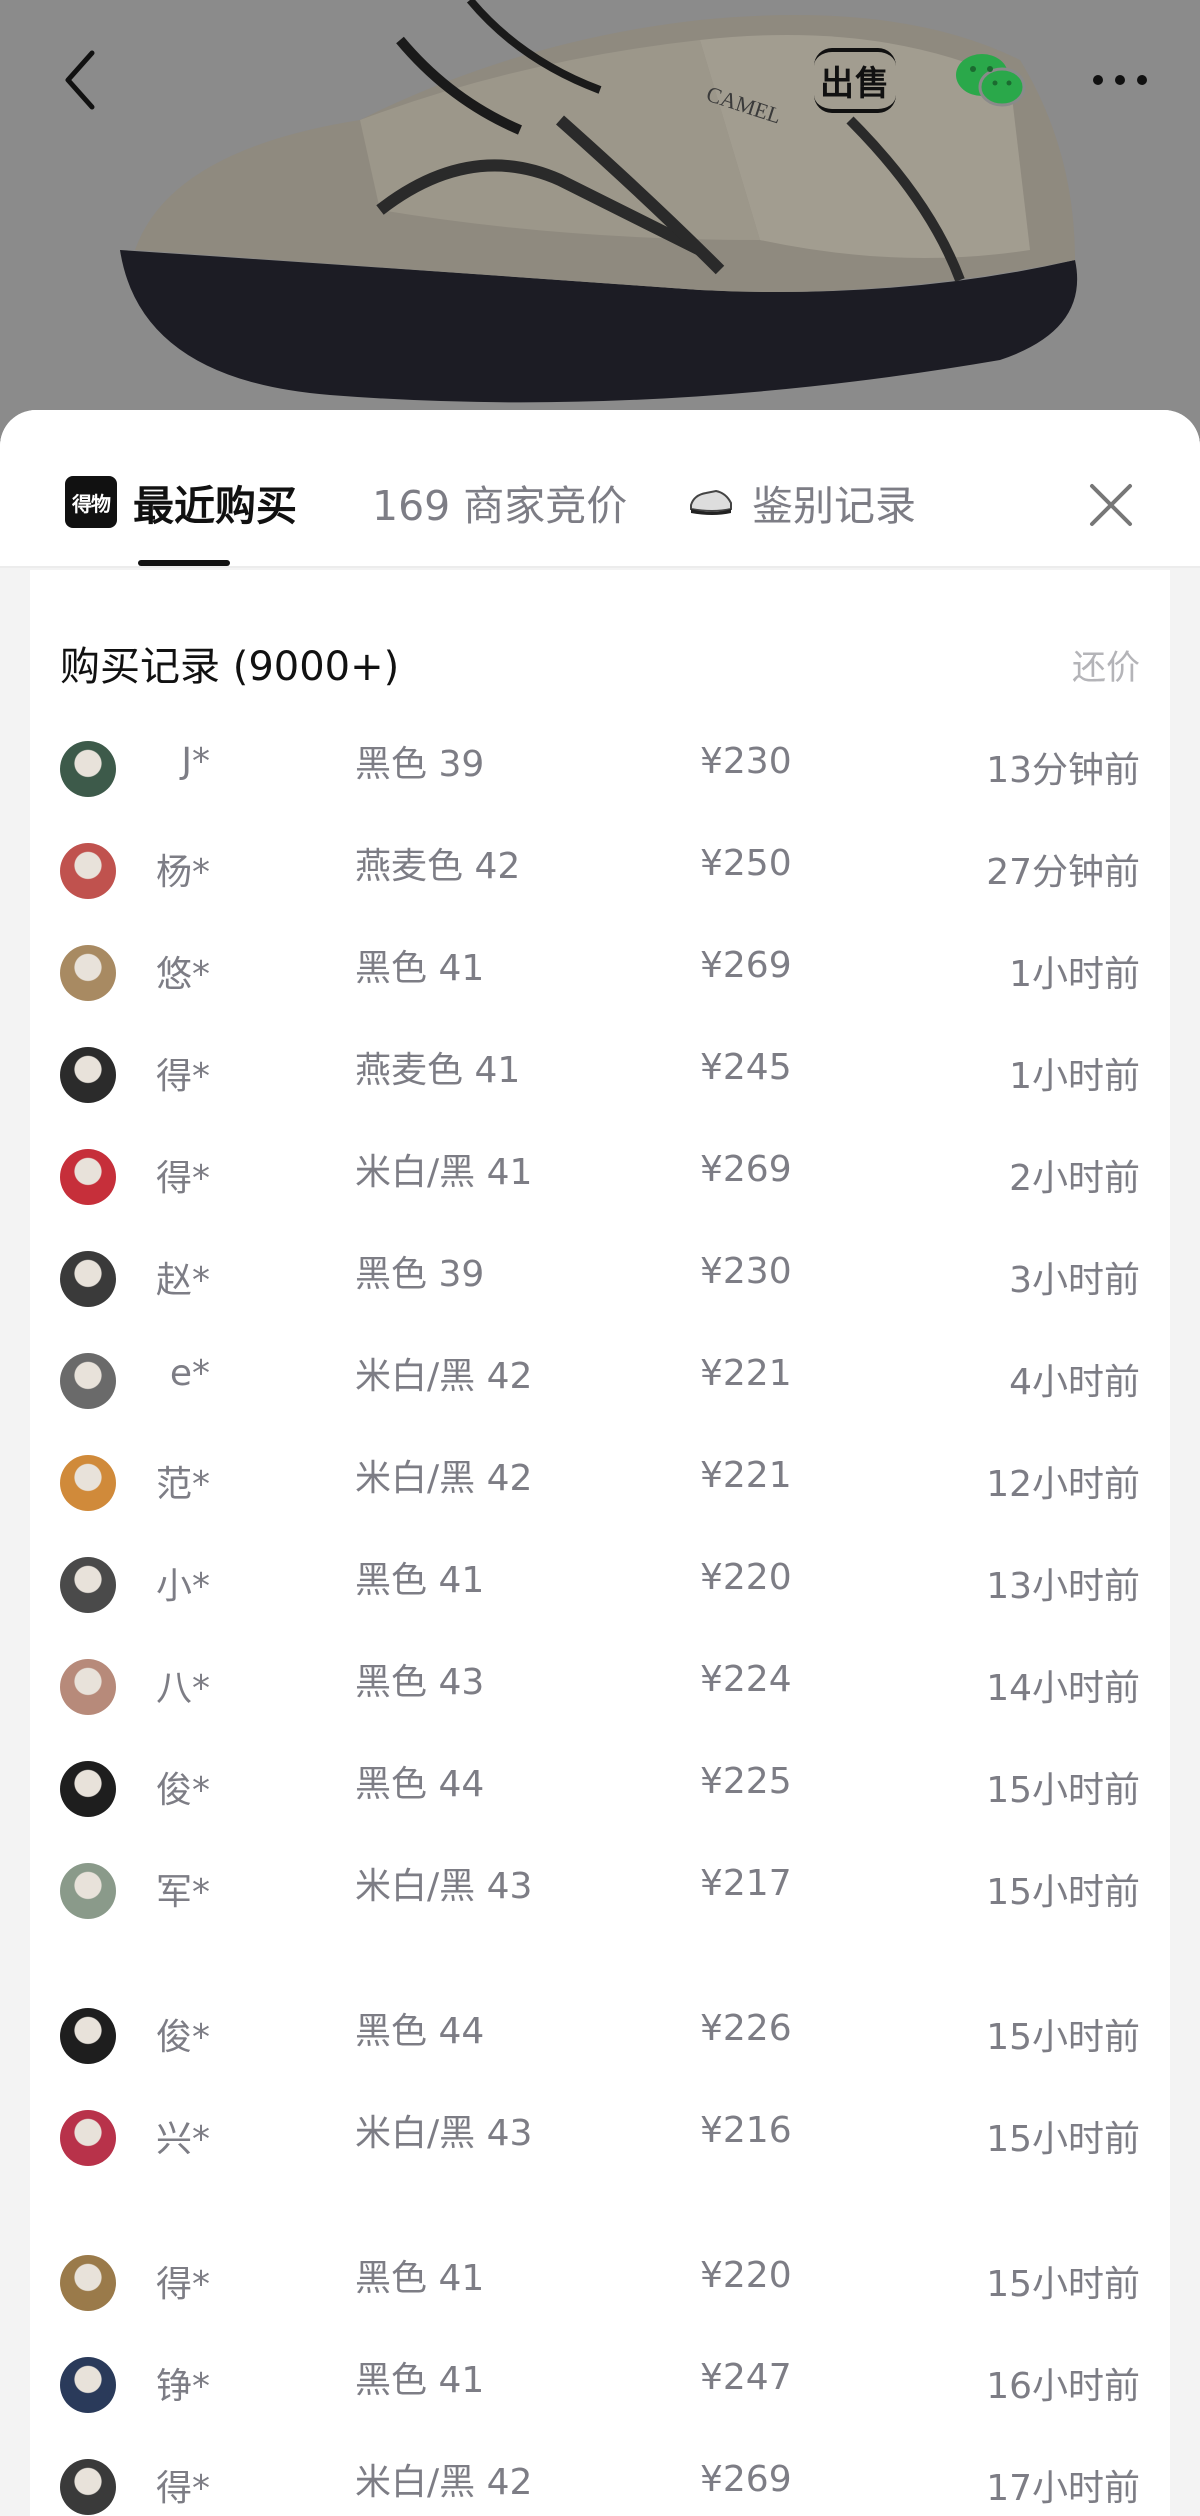  What do you see at coordinates (600, 776) in the screenshot?
I see `purchase-record-row: J* 黑色 39 ¥230 13分钟前` at bounding box center [600, 776].